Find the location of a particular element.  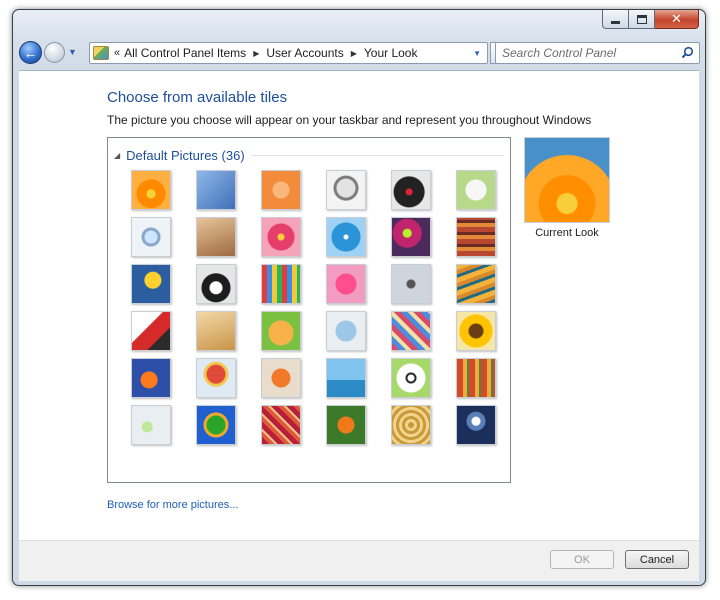

picture-tile-fabric-red is located at coordinates (476, 378).